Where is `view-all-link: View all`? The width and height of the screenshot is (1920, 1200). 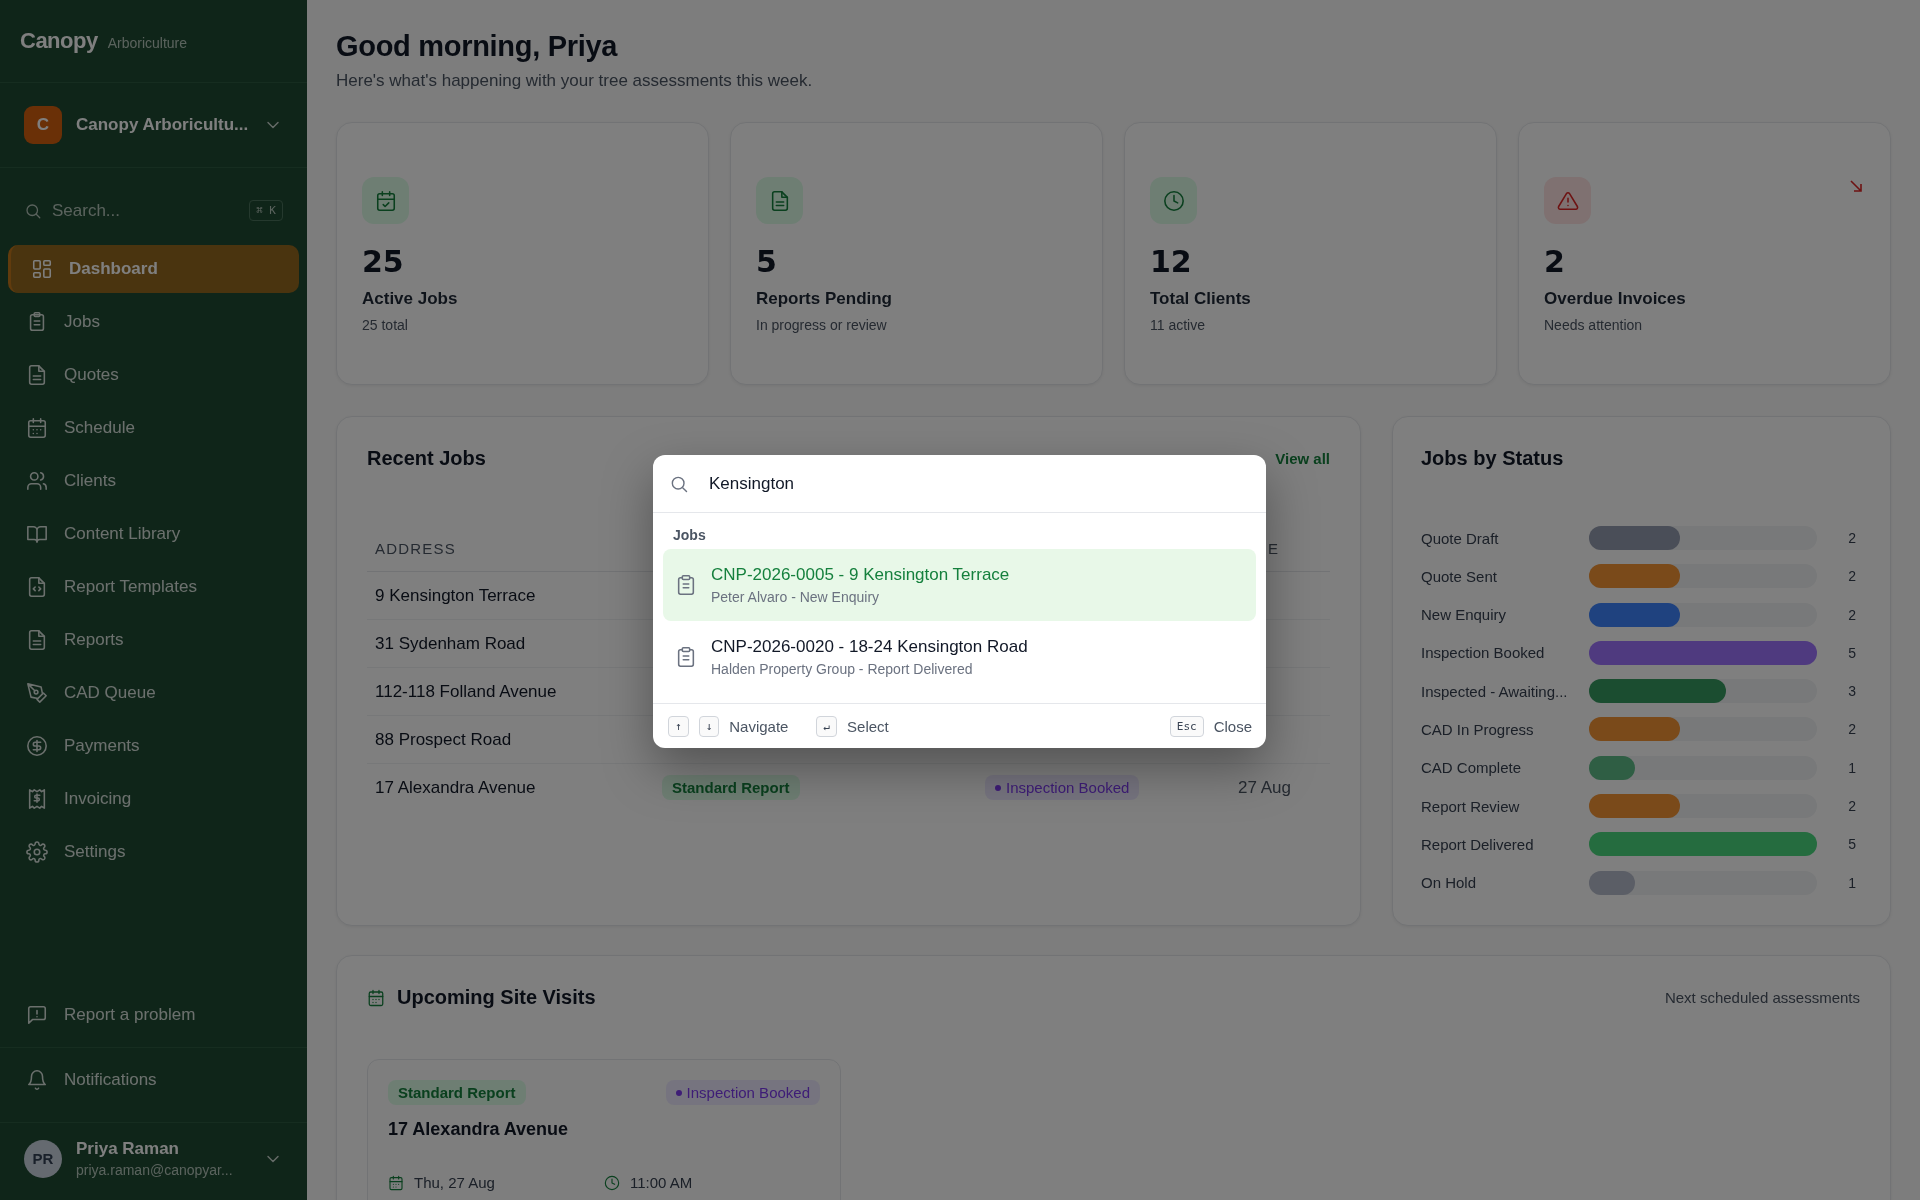 view-all-link: View all is located at coordinates (1302, 458).